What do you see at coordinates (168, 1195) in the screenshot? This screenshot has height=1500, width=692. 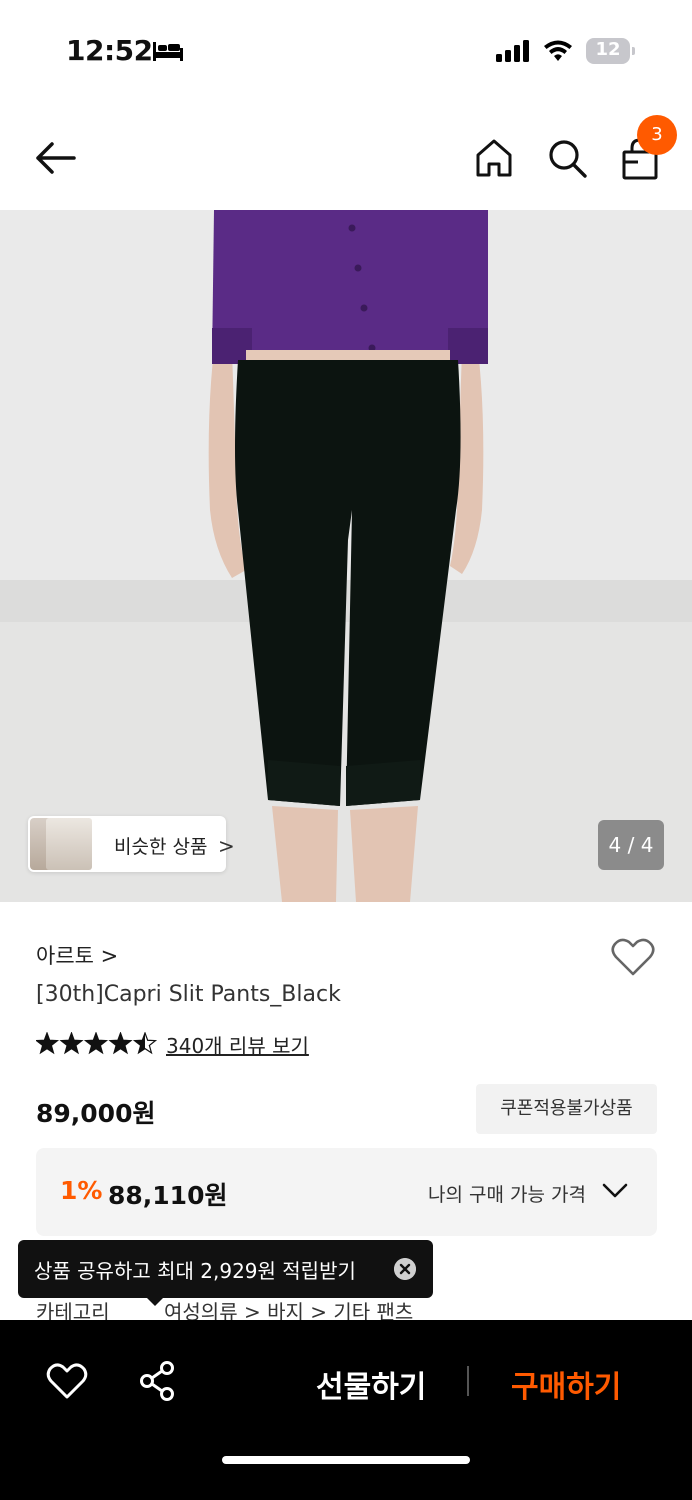 I see `my-price: 88,110원` at bounding box center [168, 1195].